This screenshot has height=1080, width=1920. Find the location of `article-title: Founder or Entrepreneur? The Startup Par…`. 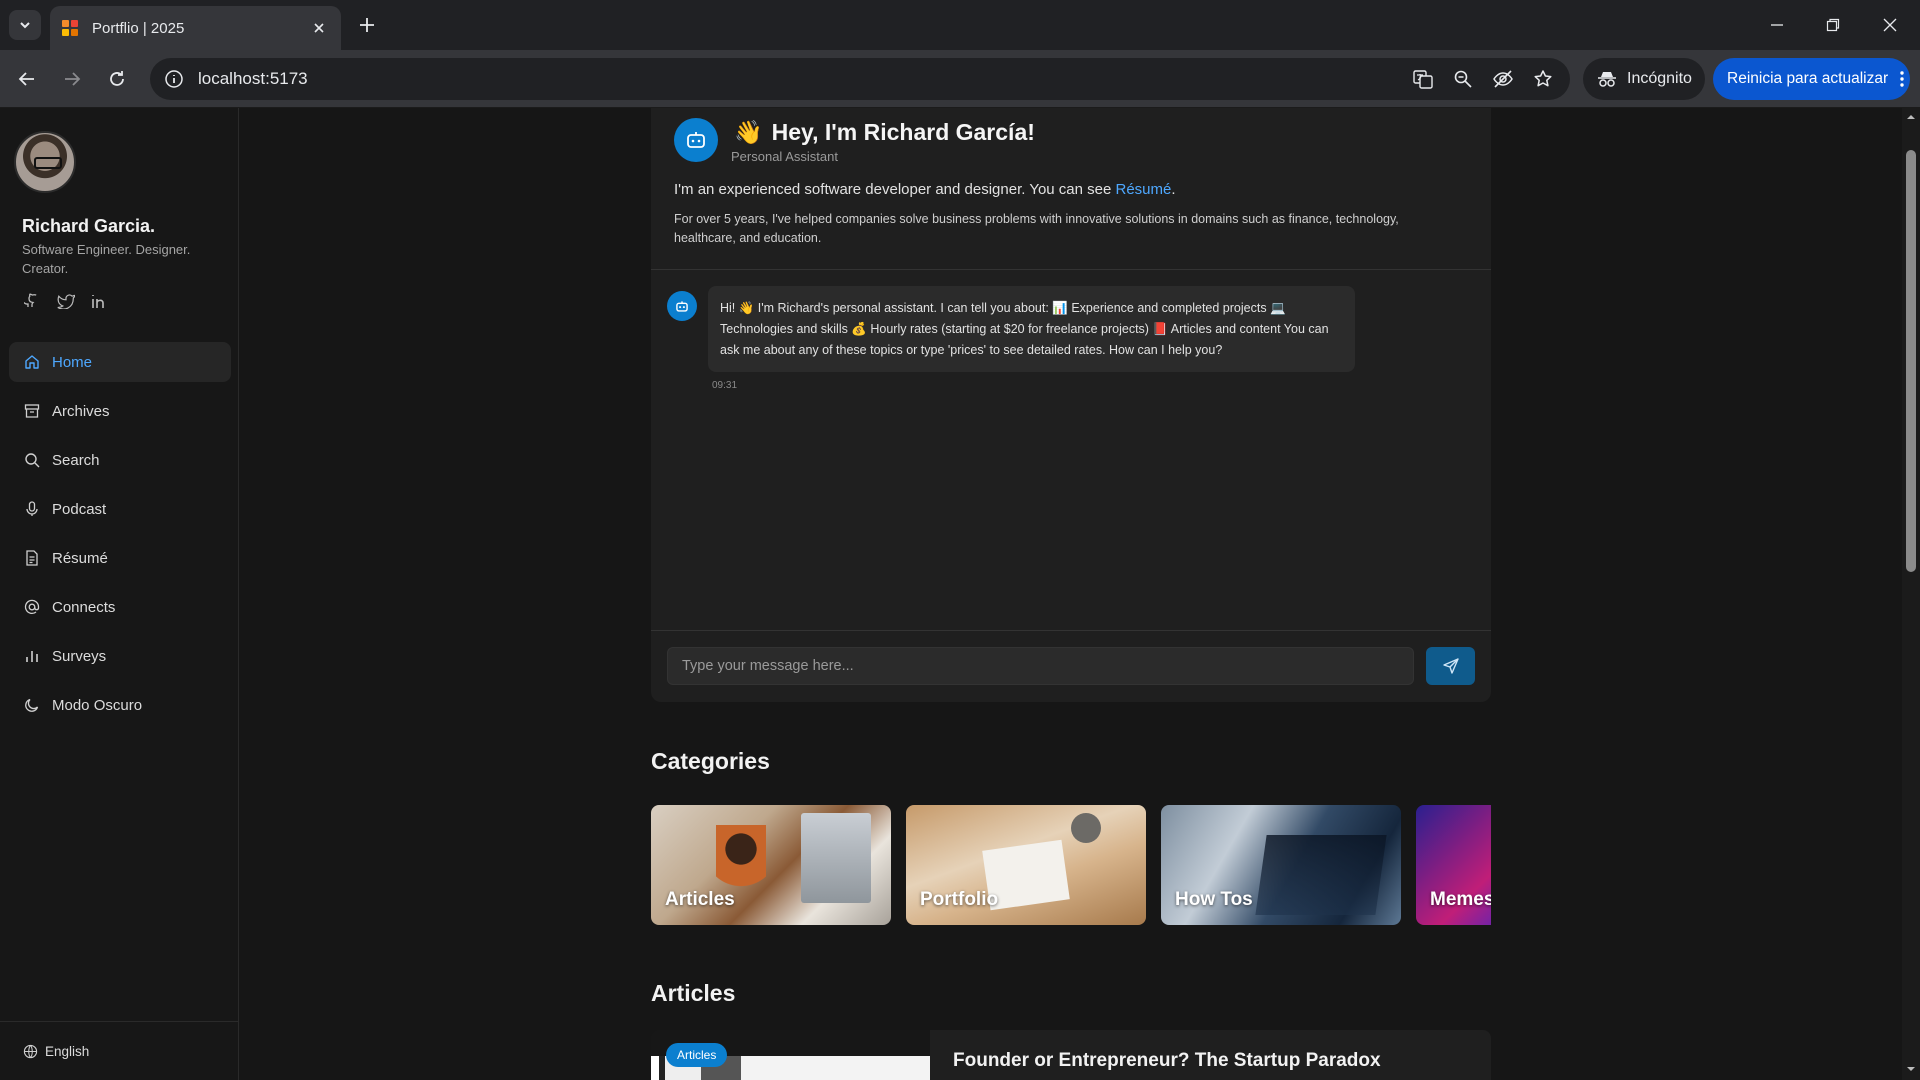

article-title: Founder or Entrepreneur? The Startup Par… is located at coordinates (1167, 1061).